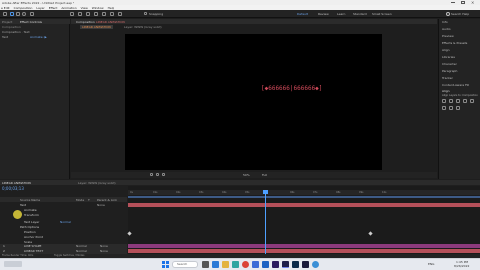 This screenshot has height=270, width=480. I want to click on comp-breadcrumb-1: LINEAR ANIMATION, so click(96, 27).